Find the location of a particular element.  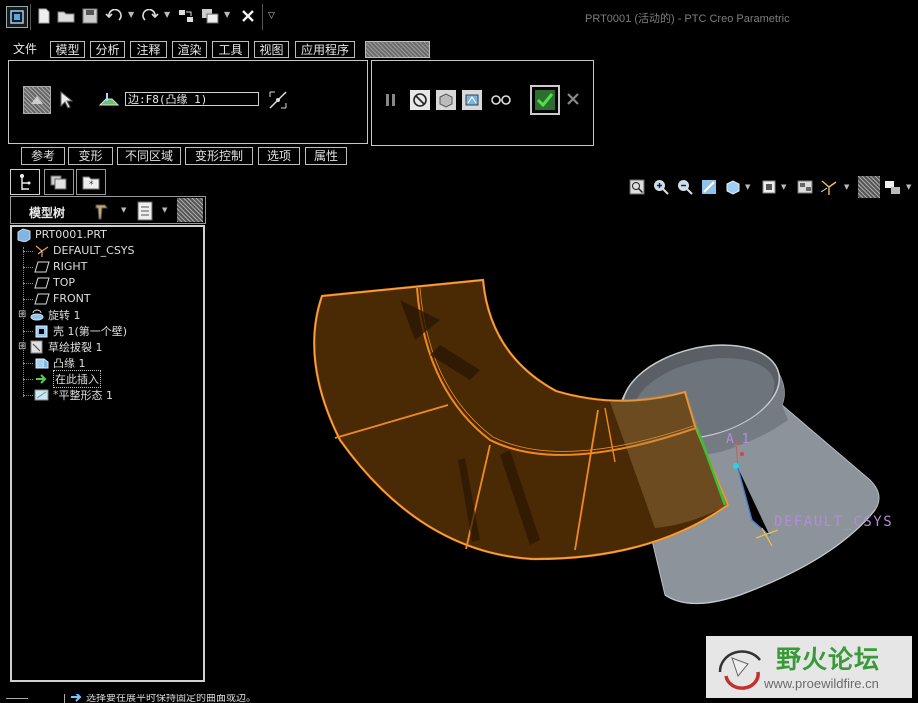

axis-label: A_1 is located at coordinates (737, 439).